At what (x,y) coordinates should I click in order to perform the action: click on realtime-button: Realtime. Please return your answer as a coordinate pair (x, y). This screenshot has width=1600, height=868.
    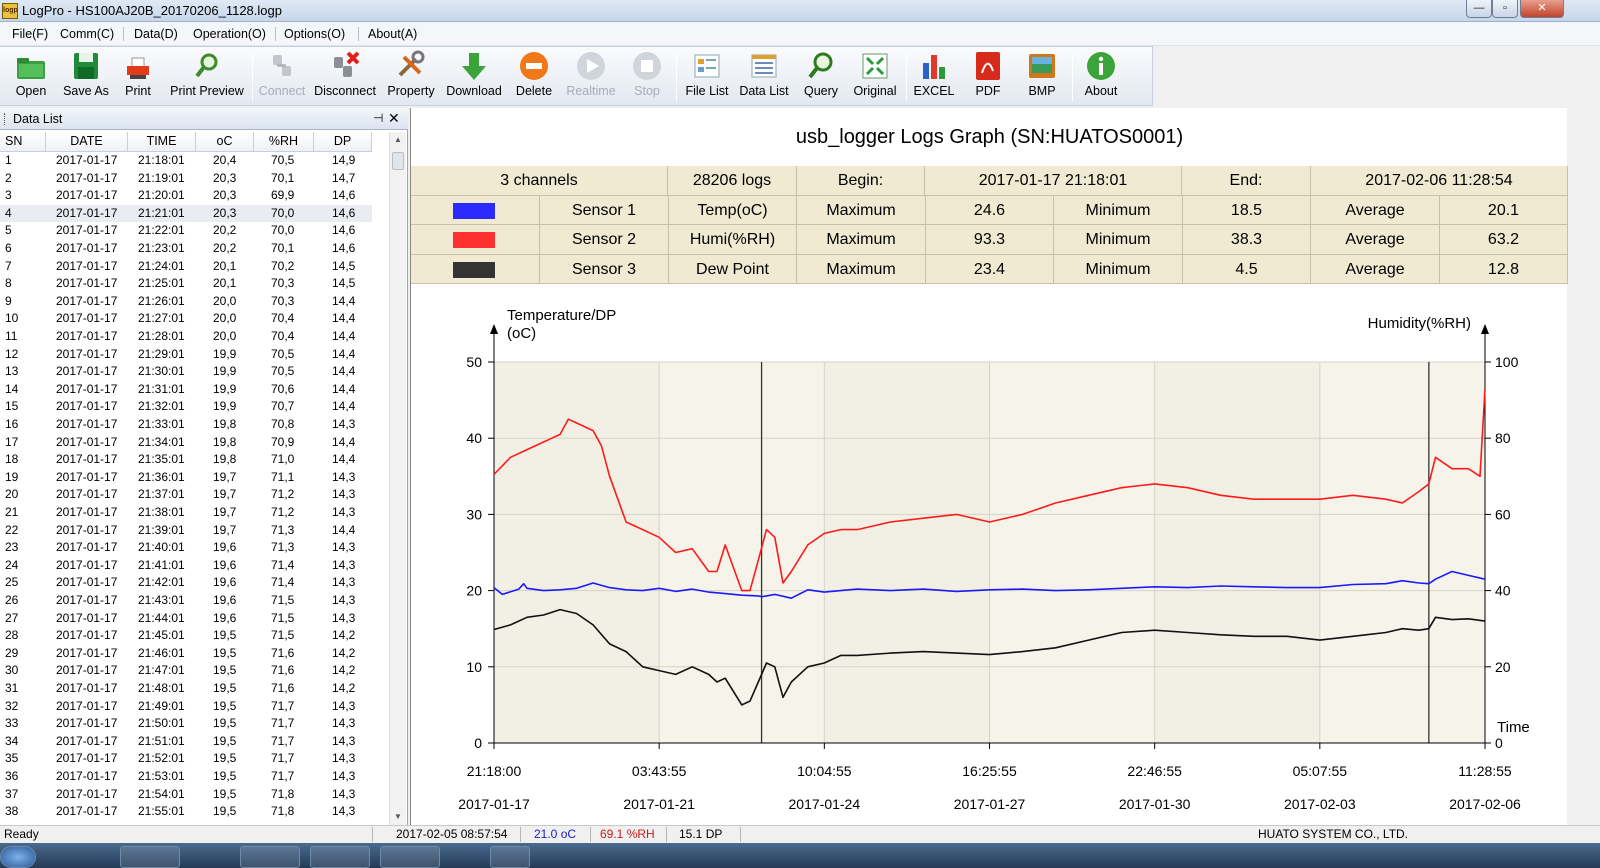
    Looking at the image, I should click on (591, 77).